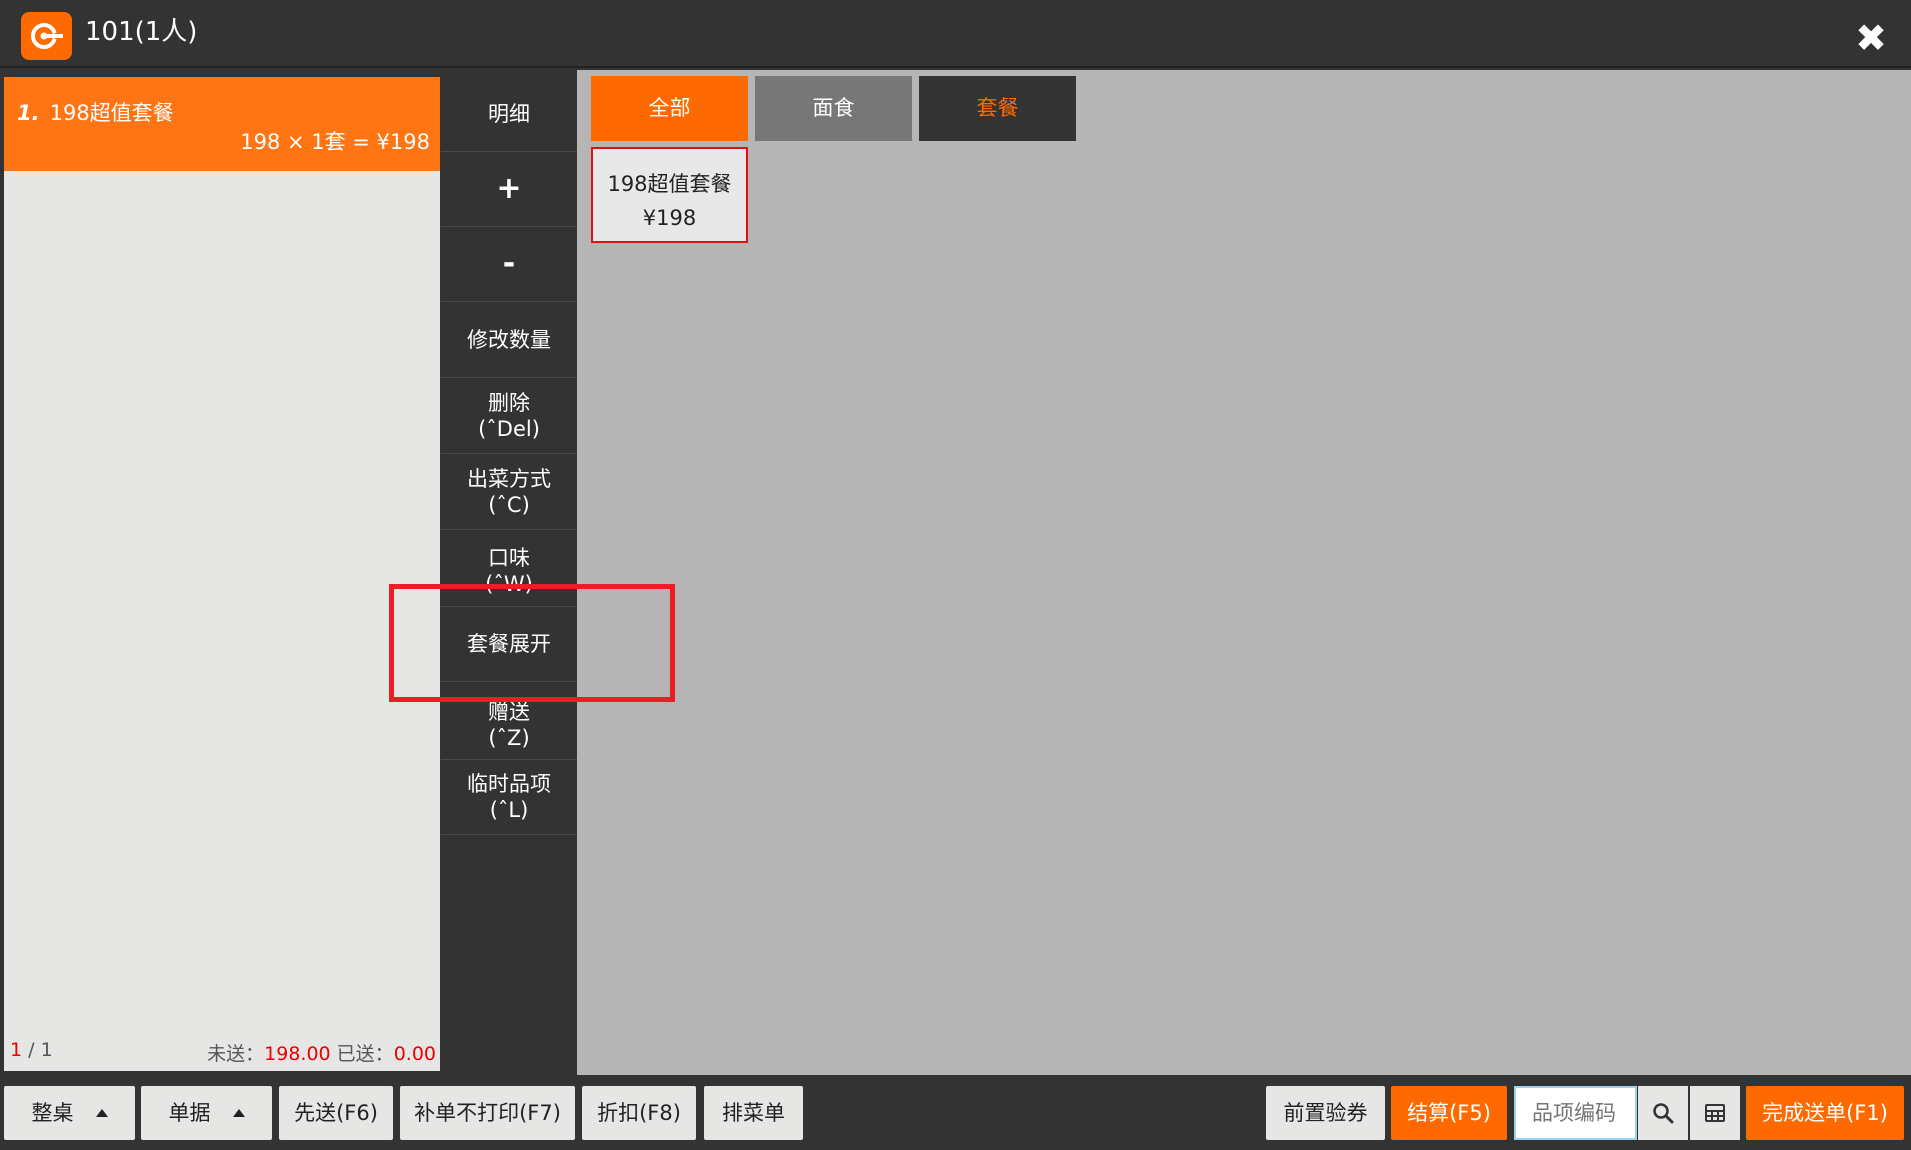 The height and width of the screenshot is (1150, 1911). I want to click on temp-item-button: 临时品项 (ˆL), so click(509, 797).